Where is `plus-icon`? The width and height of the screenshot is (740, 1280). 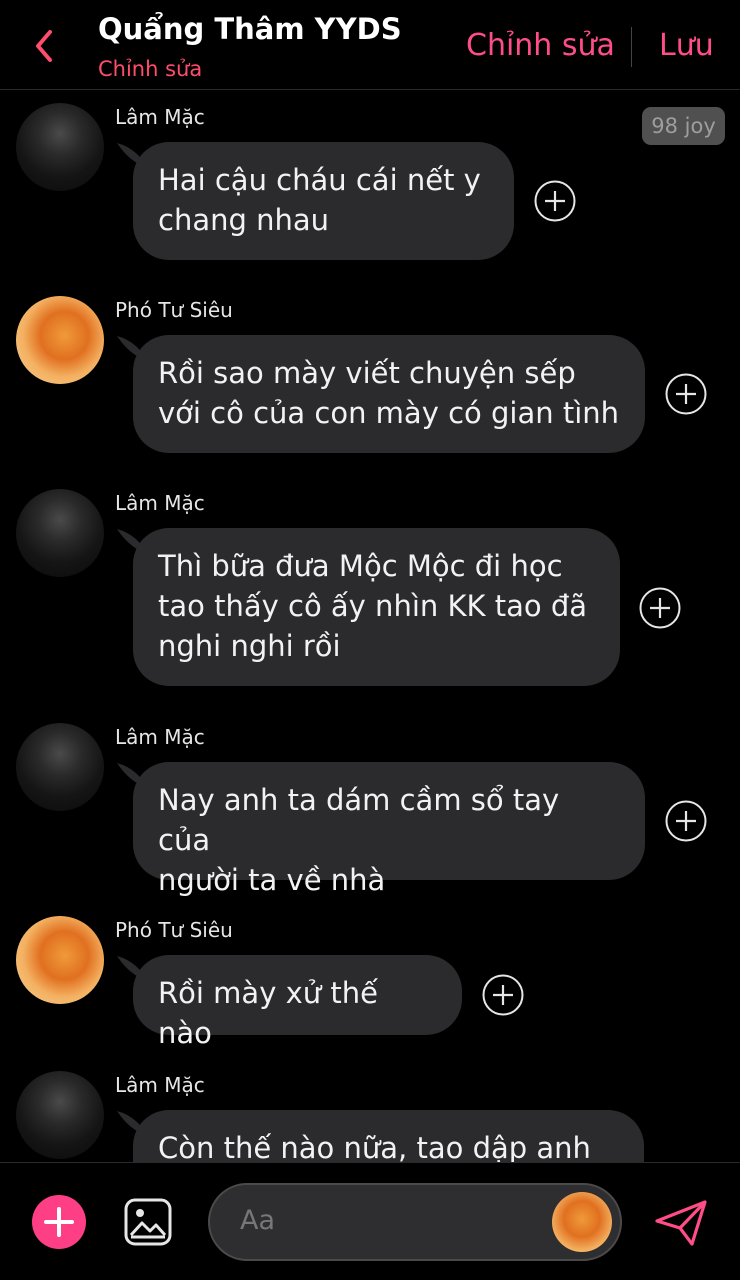 plus-icon is located at coordinates (59, 1222).